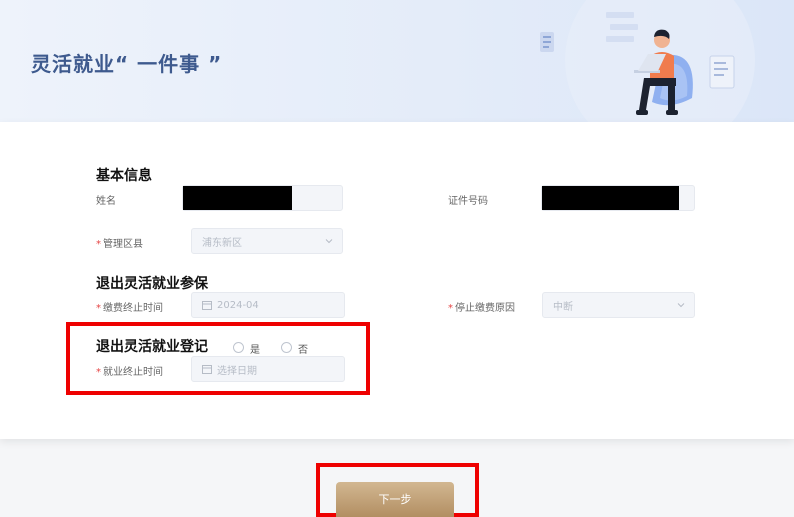 The width and height of the screenshot is (794, 517). What do you see at coordinates (106, 201) in the screenshot?
I see `name-label: 姓名` at bounding box center [106, 201].